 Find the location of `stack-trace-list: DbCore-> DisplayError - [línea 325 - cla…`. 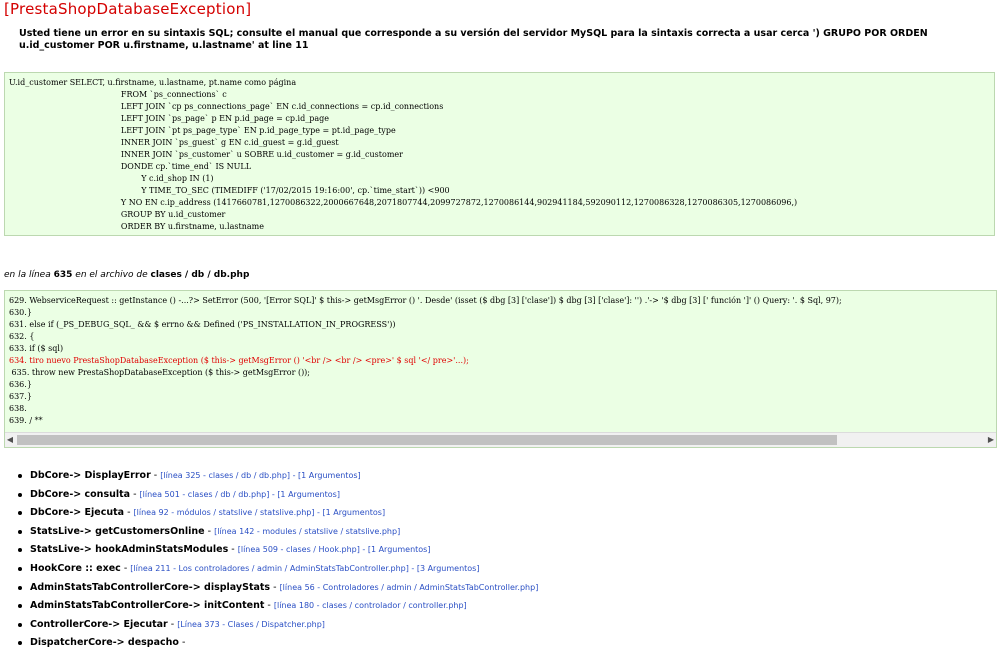

stack-trace-list: DbCore-> DisplayError - [línea 325 - cla… is located at coordinates (277, 561).